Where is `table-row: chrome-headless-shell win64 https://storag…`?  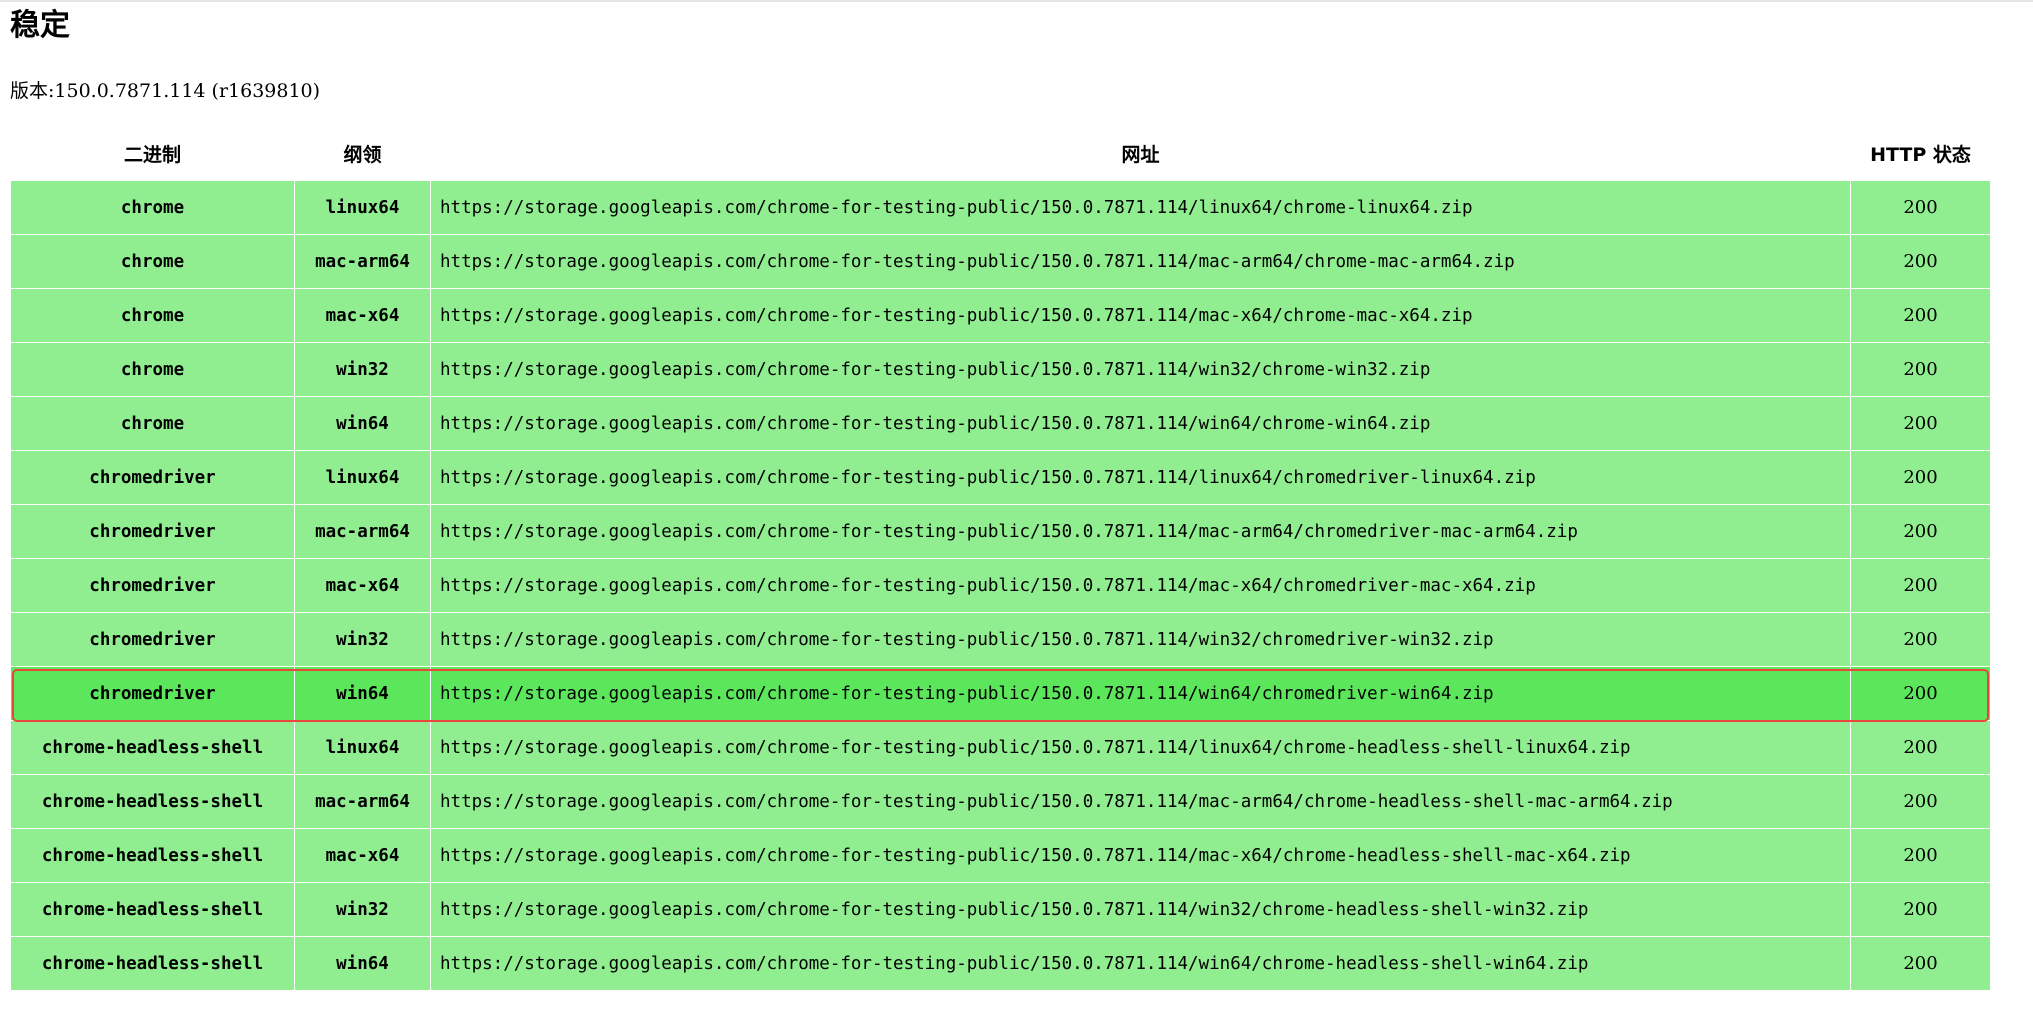 table-row: chrome-headless-shell win64 https://storag… is located at coordinates (1000, 963).